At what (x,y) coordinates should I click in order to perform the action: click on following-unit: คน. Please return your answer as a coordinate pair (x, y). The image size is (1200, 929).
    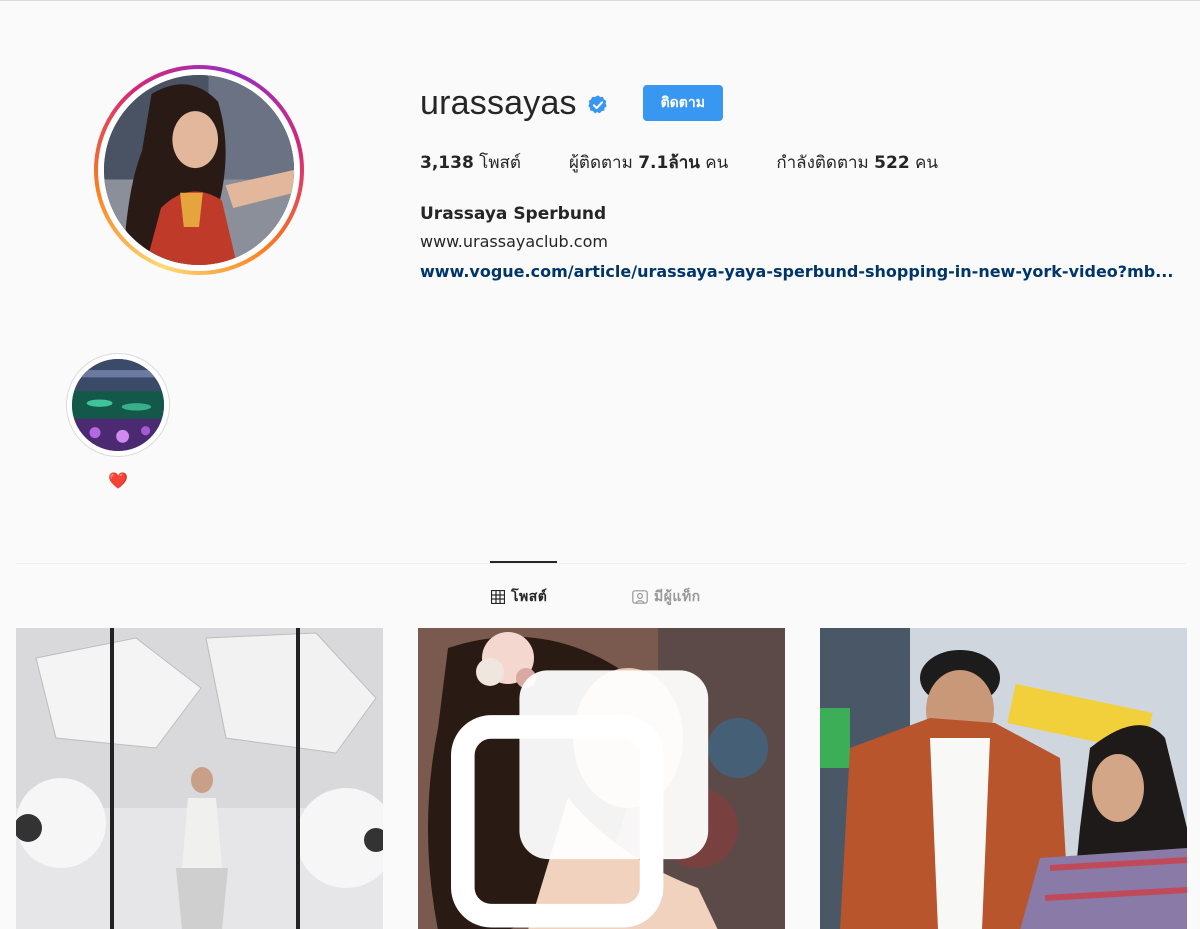
    Looking at the image, I should click on (924, 163).